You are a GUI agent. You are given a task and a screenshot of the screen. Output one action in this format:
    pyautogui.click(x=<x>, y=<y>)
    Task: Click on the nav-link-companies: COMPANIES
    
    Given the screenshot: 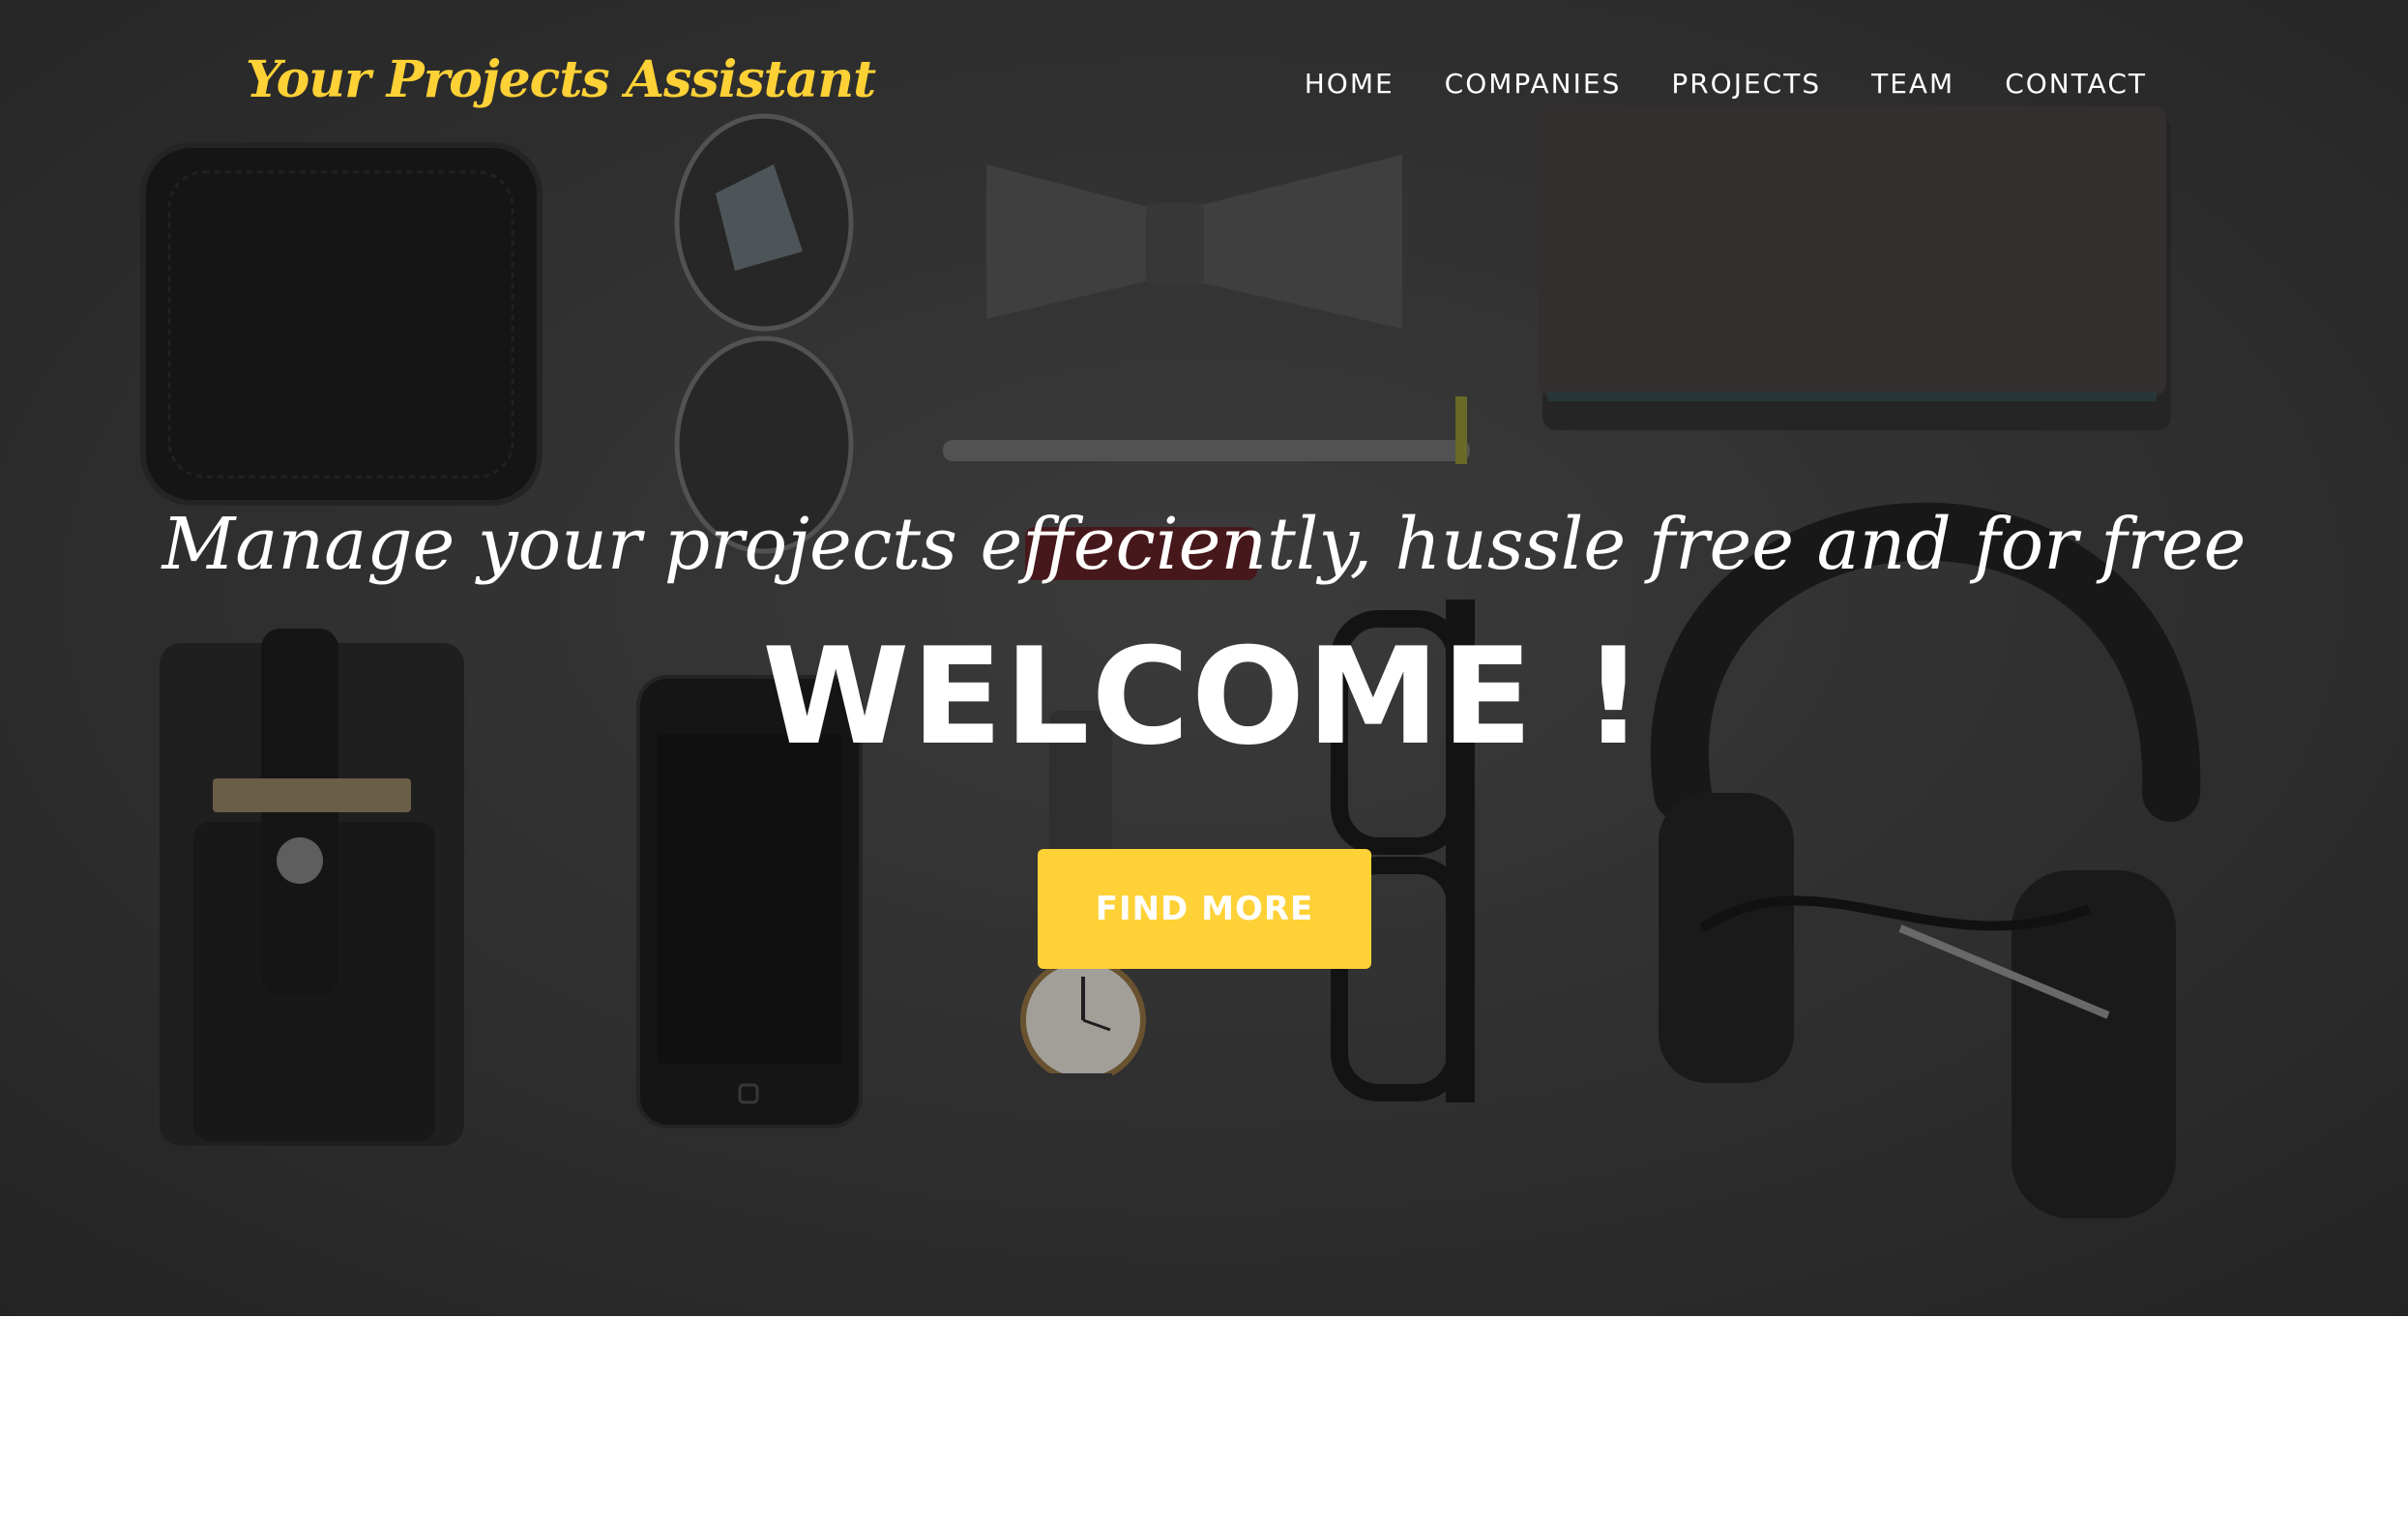 What is the action you would take?
    pyautogui.click(x=1533, y=84)
    